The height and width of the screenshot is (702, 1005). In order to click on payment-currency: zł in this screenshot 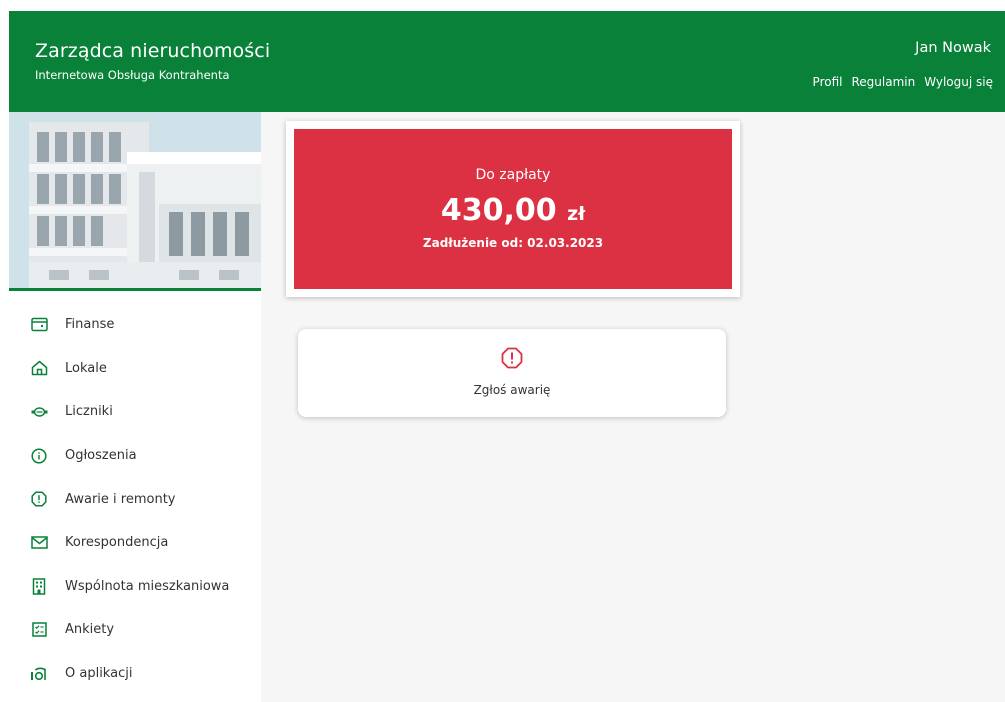, I will do `click(576, 214)`.